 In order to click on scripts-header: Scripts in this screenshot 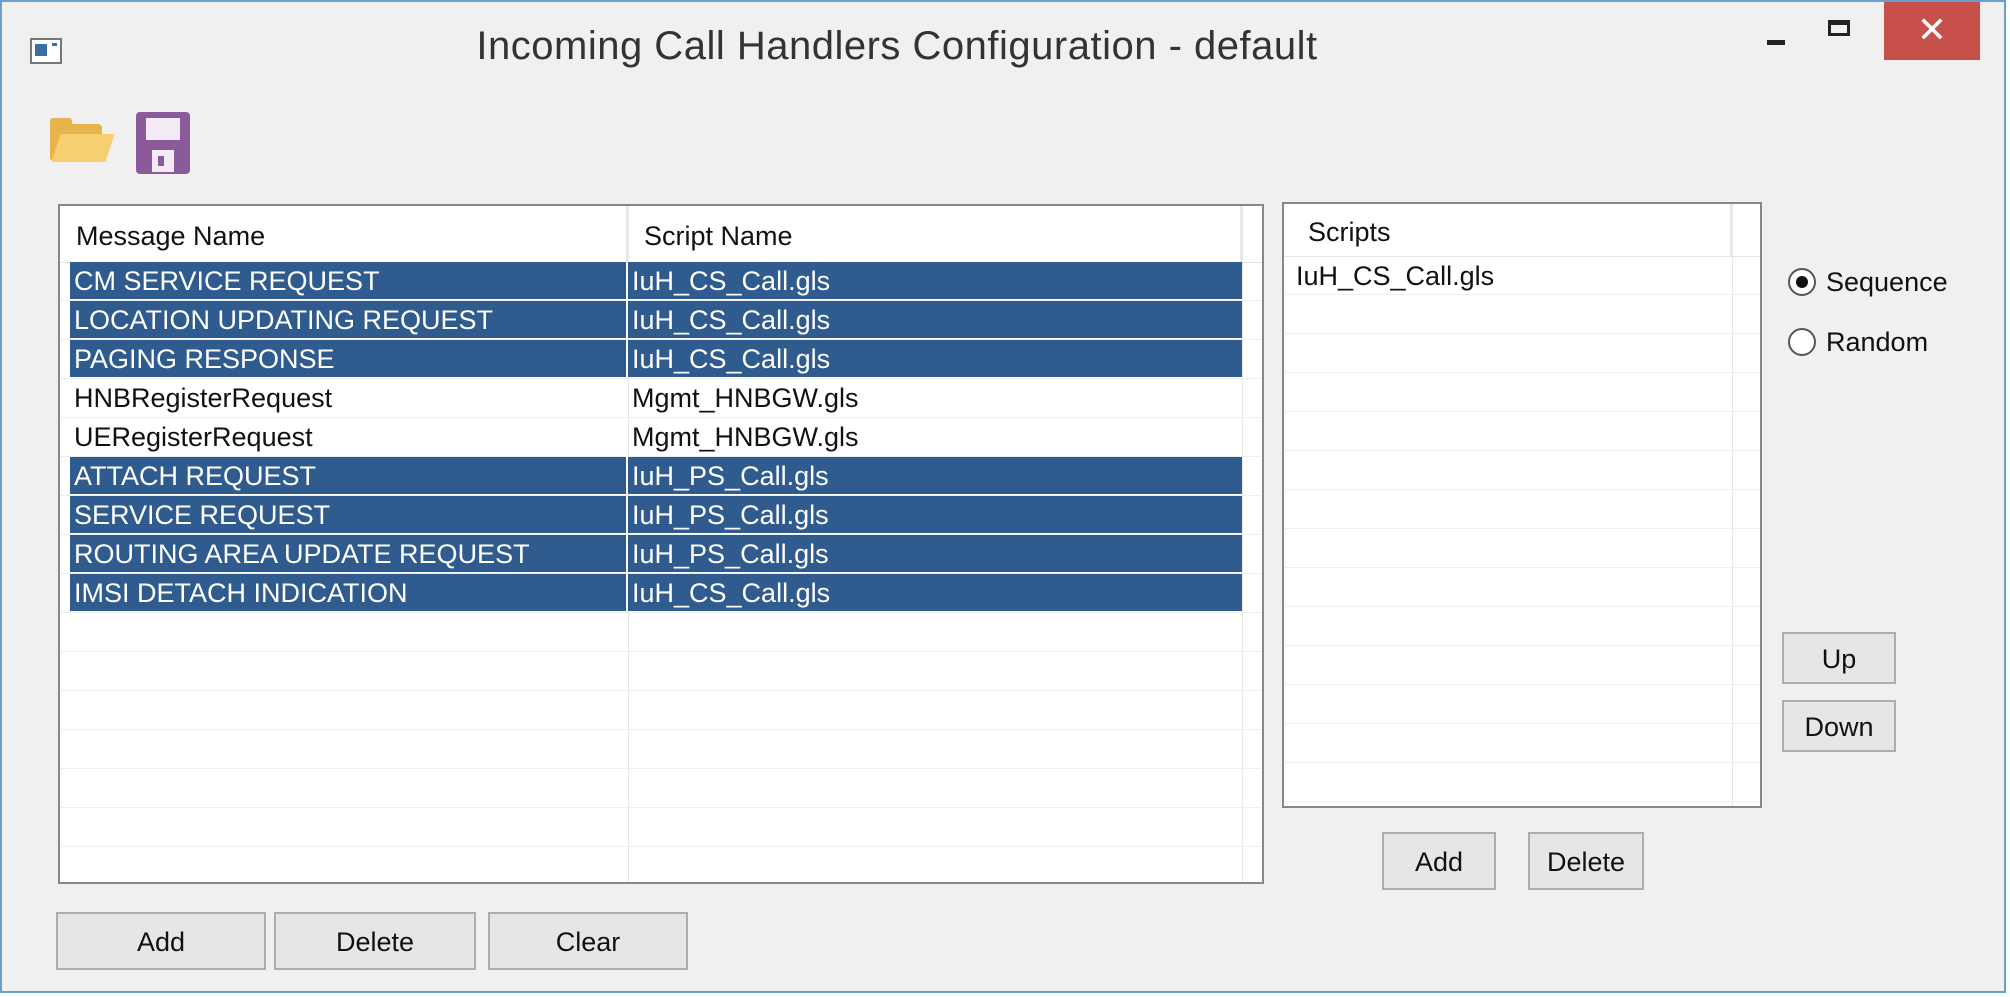, I will do `click(1522, 230)`.